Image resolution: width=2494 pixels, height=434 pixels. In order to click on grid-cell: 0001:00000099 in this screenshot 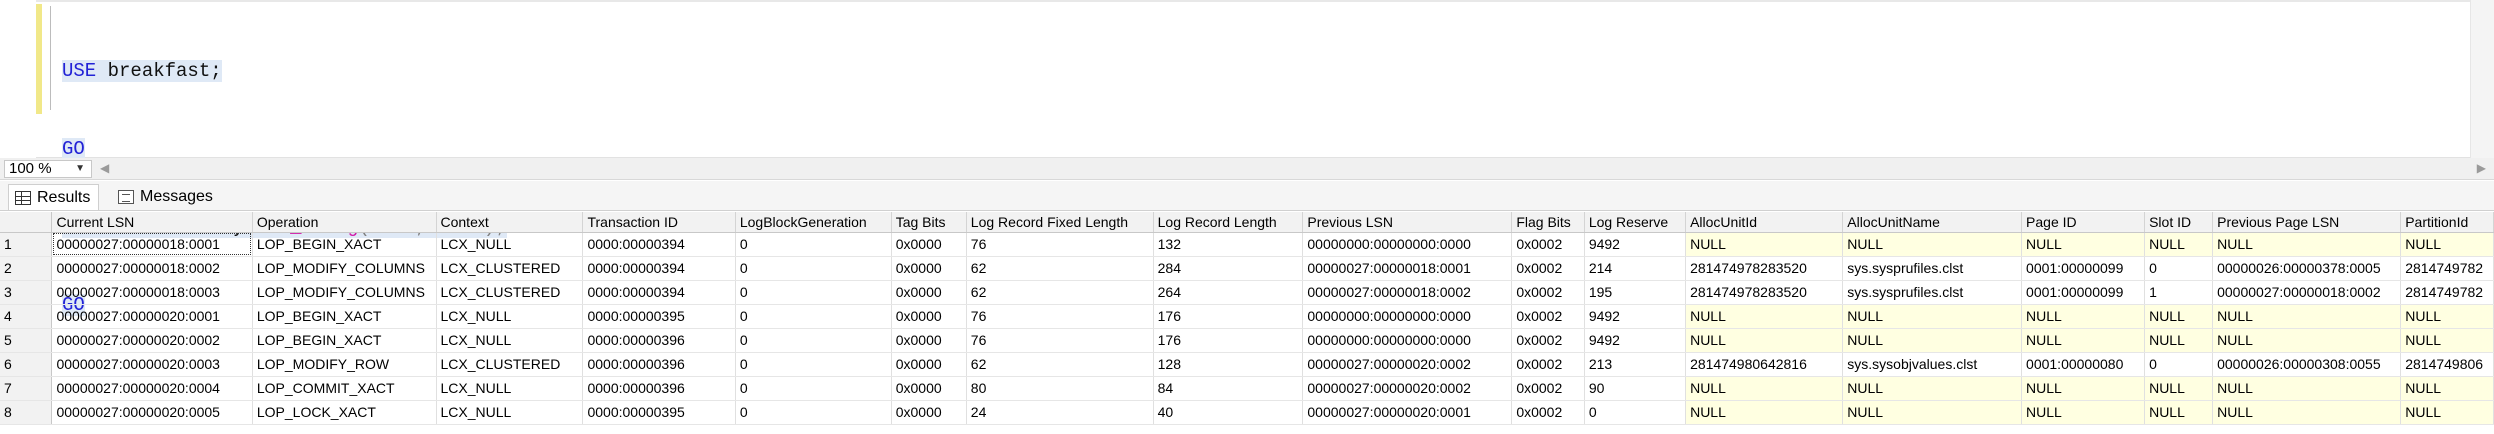, I will do `click(2083, 268)`.